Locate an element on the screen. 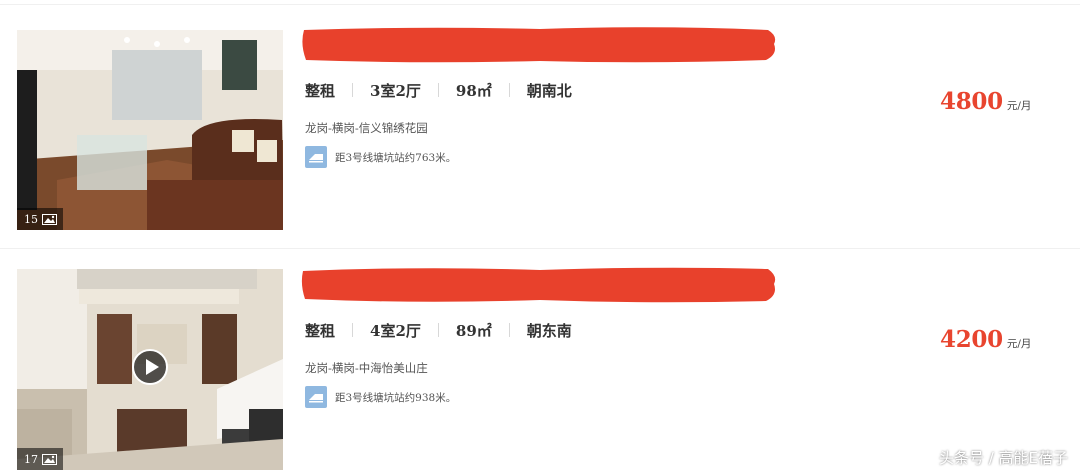 The width and height of the screenshot is (1080, 474). watermark: 头条号 / 高能E蓓子 is located at coordinates (1003, 458).